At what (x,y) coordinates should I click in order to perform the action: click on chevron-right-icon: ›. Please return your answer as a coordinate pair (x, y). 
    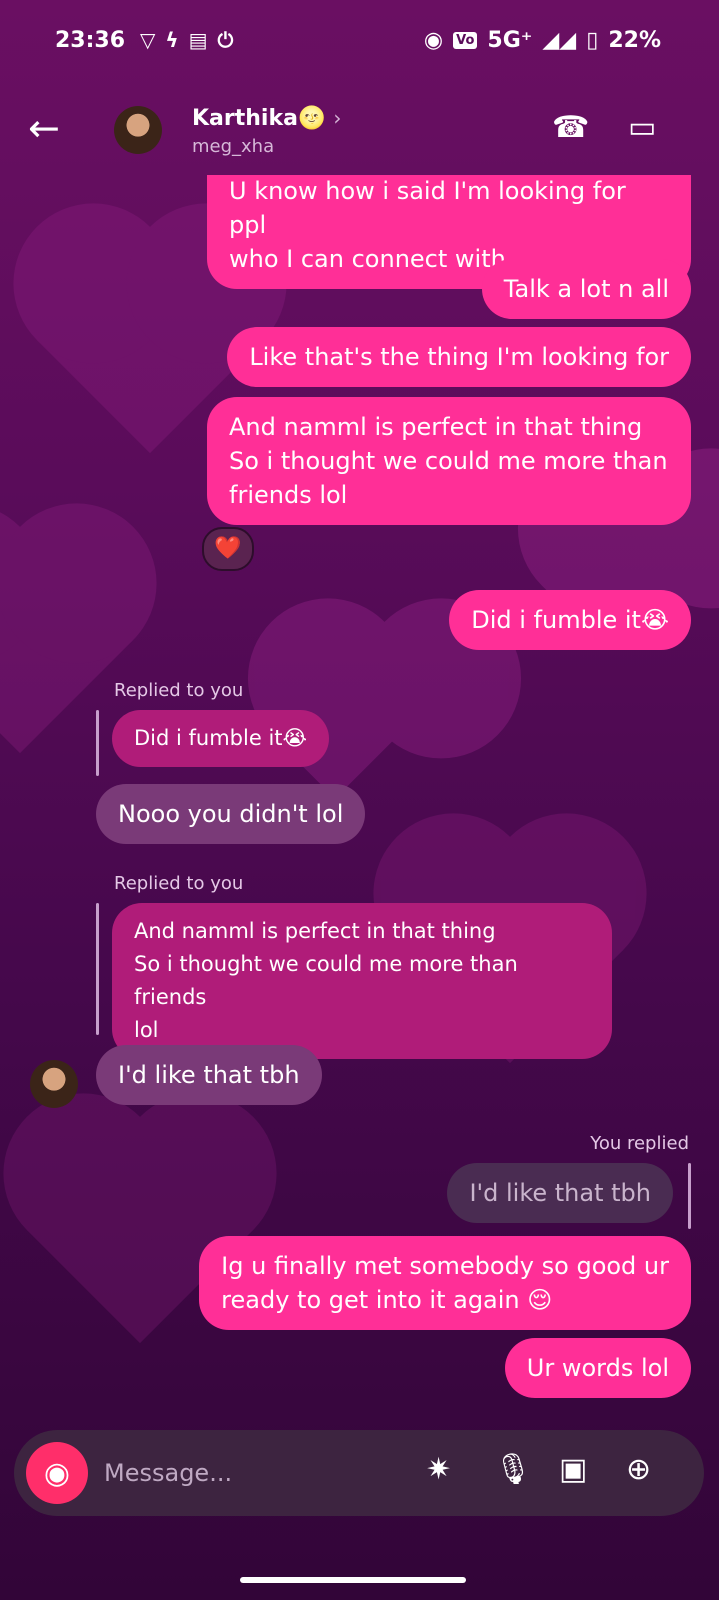
    Looking at the image, I should click on (337, 118).